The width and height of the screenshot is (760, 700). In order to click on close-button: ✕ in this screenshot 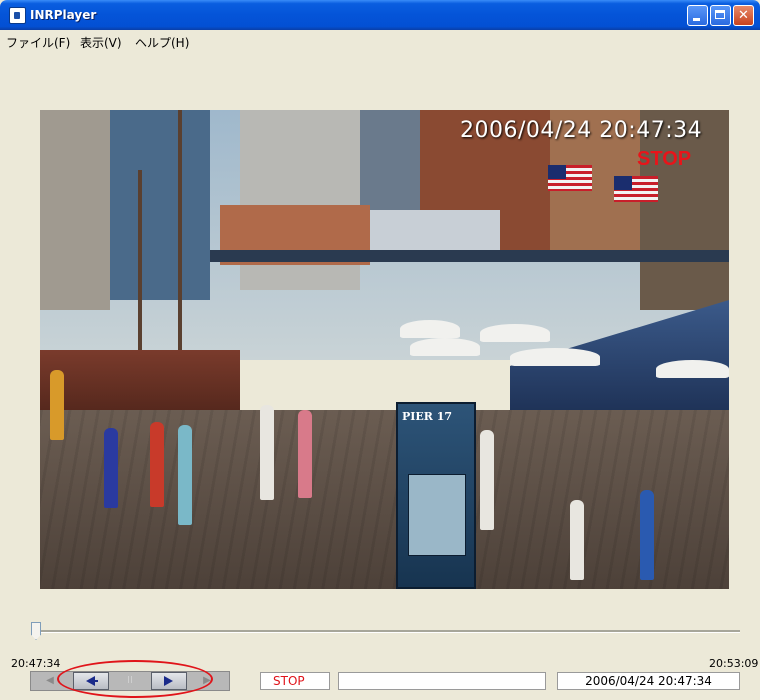, I will do `click(743, 15)`.